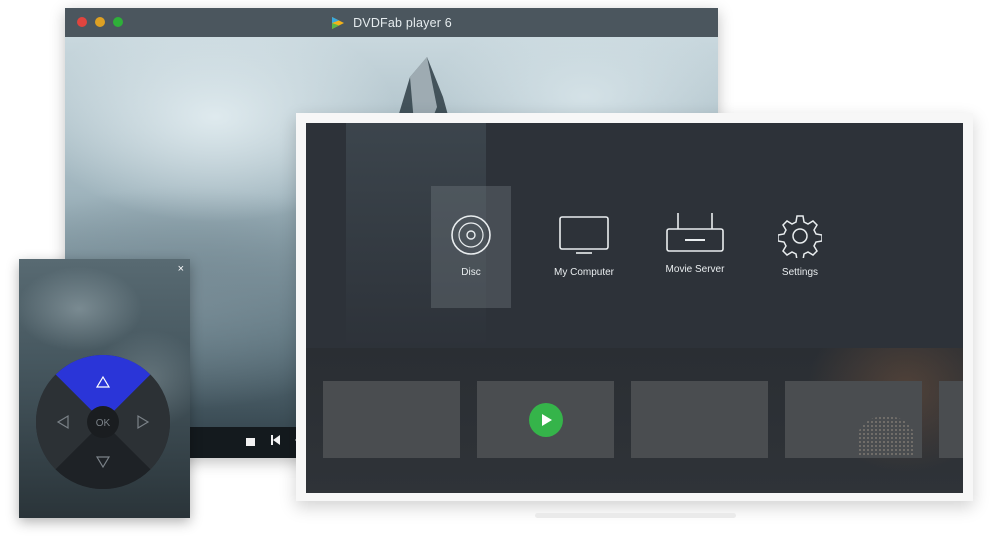 The image size is (991, 537). I want to click on menu-item-movie-server: Movie Server, so click(695, 244).